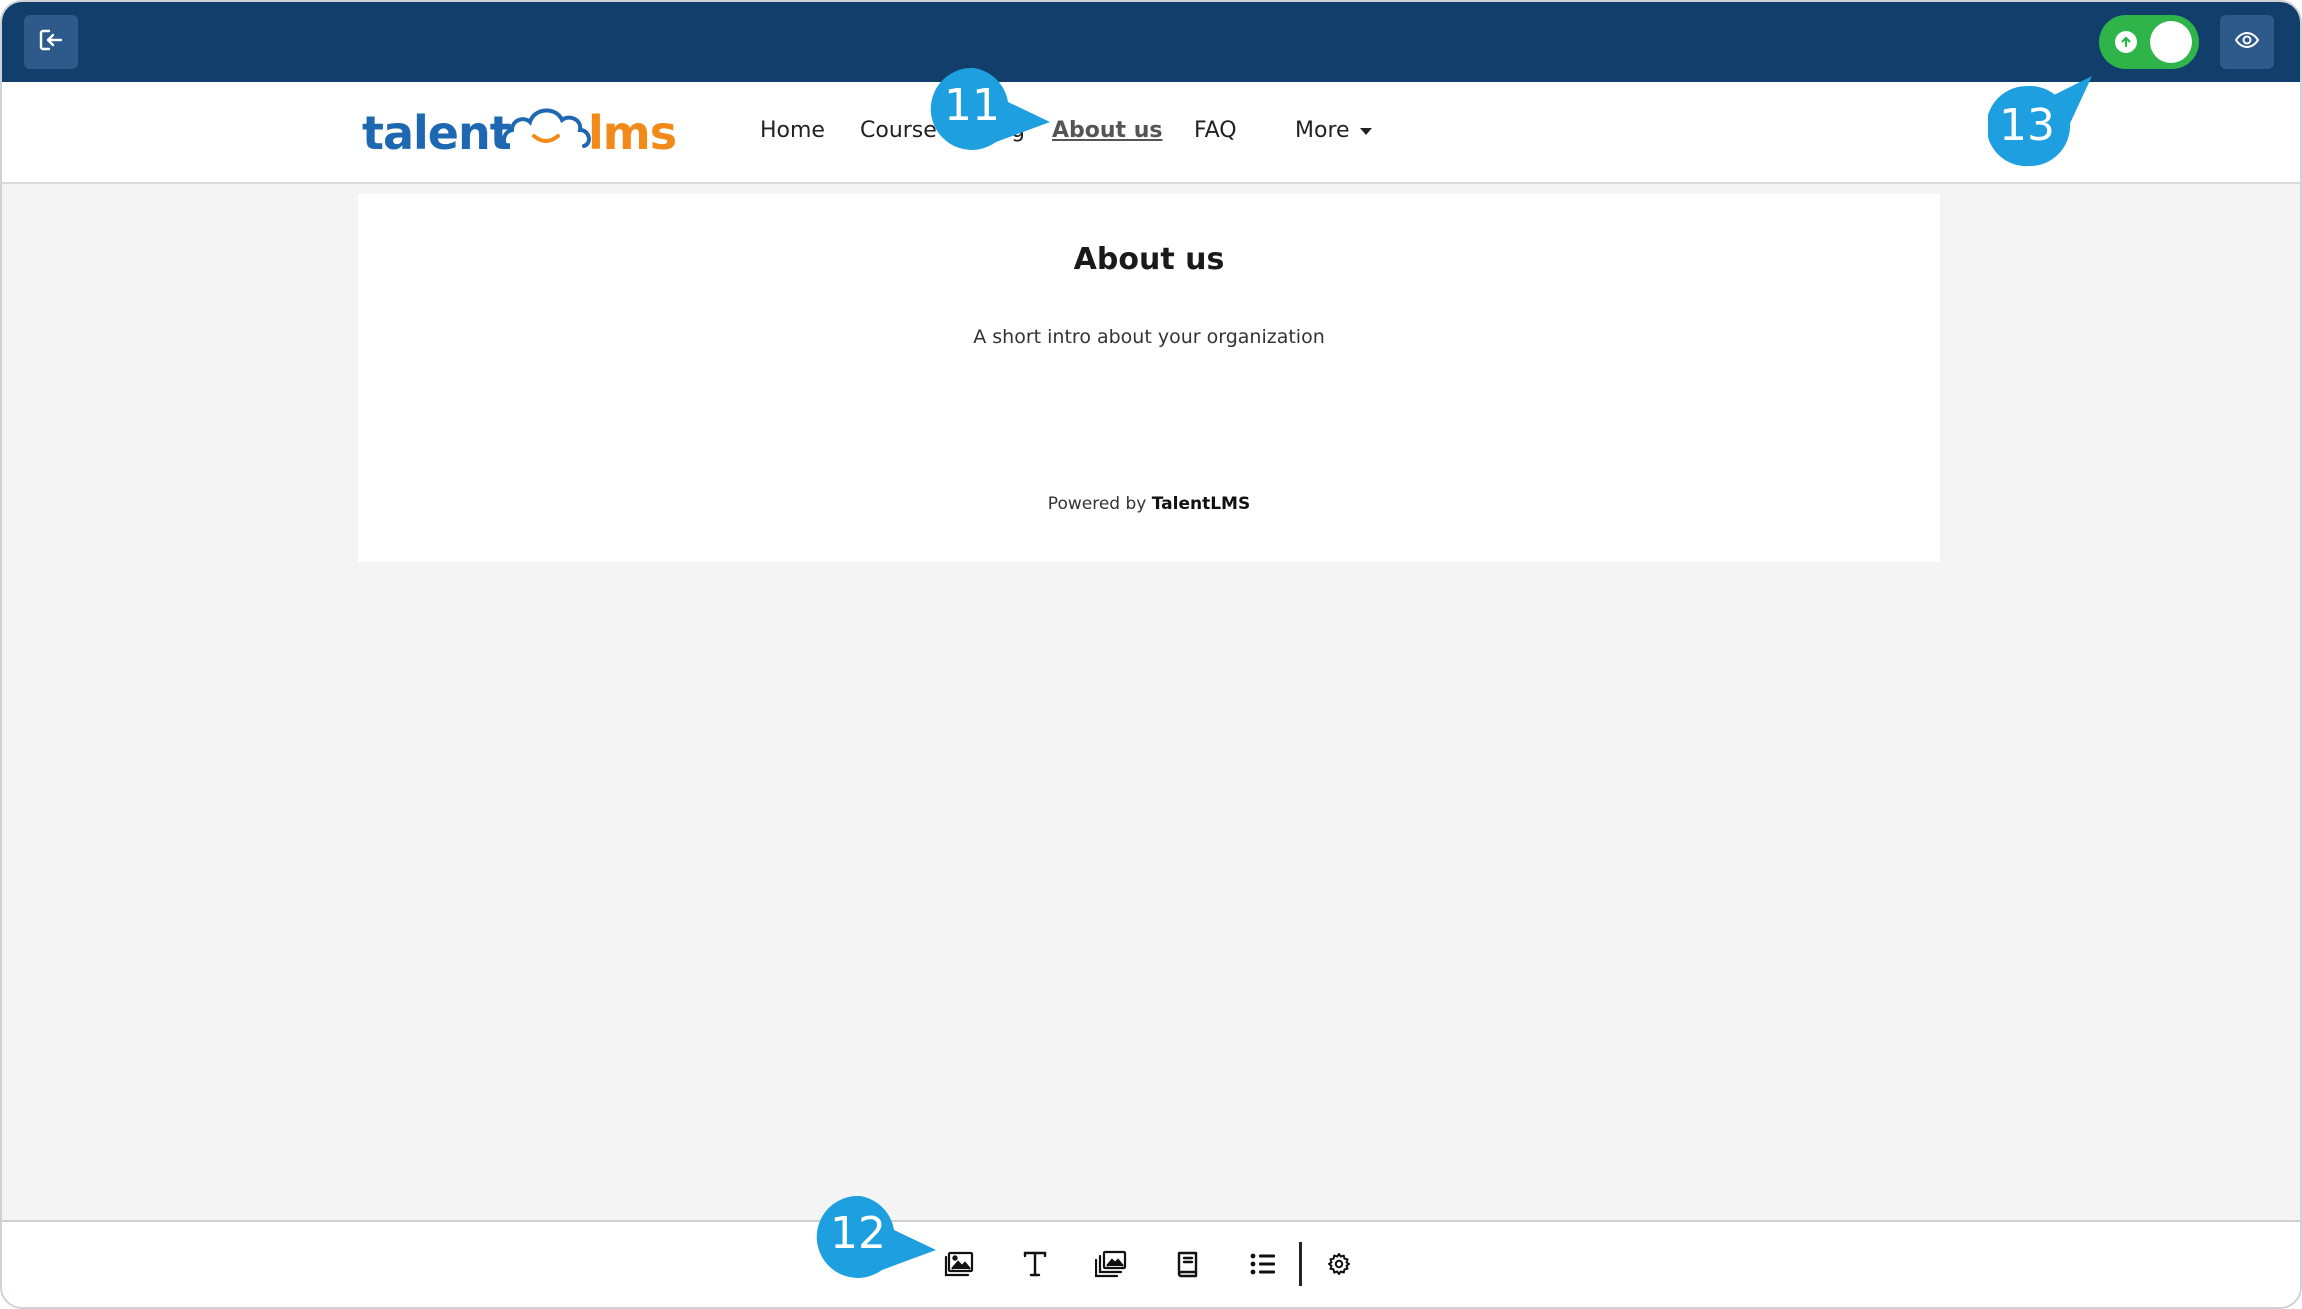  I want to click on page-intro-text: A short intro about your organization, so click(1149, 337).